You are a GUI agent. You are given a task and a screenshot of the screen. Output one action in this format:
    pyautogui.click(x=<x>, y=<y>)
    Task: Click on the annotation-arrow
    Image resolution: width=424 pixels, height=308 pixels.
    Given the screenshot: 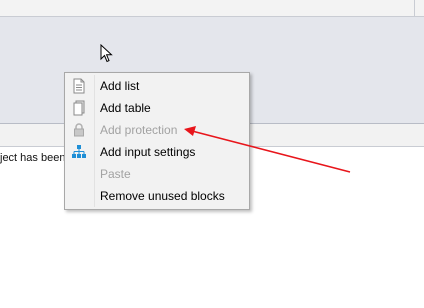 What is the action you would take?
    pyautogui.click(x=267, y=149)
    